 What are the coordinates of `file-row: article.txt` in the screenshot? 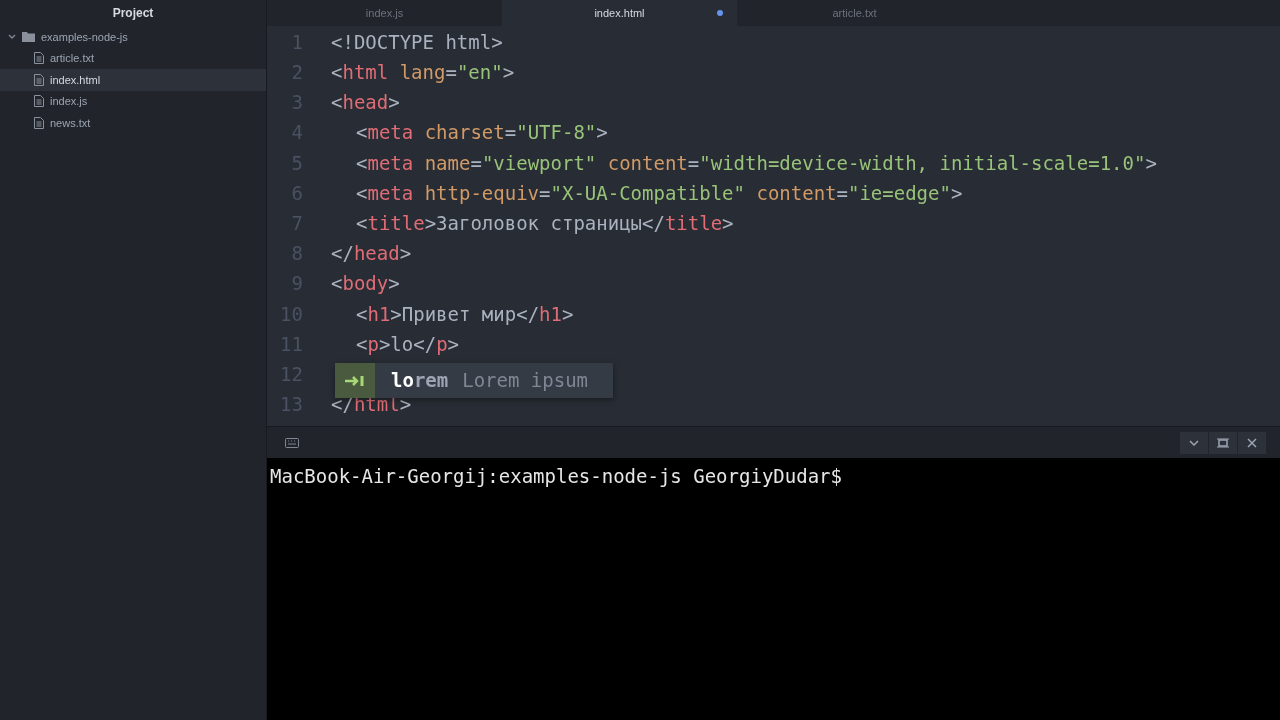 It's located at (133, 58).